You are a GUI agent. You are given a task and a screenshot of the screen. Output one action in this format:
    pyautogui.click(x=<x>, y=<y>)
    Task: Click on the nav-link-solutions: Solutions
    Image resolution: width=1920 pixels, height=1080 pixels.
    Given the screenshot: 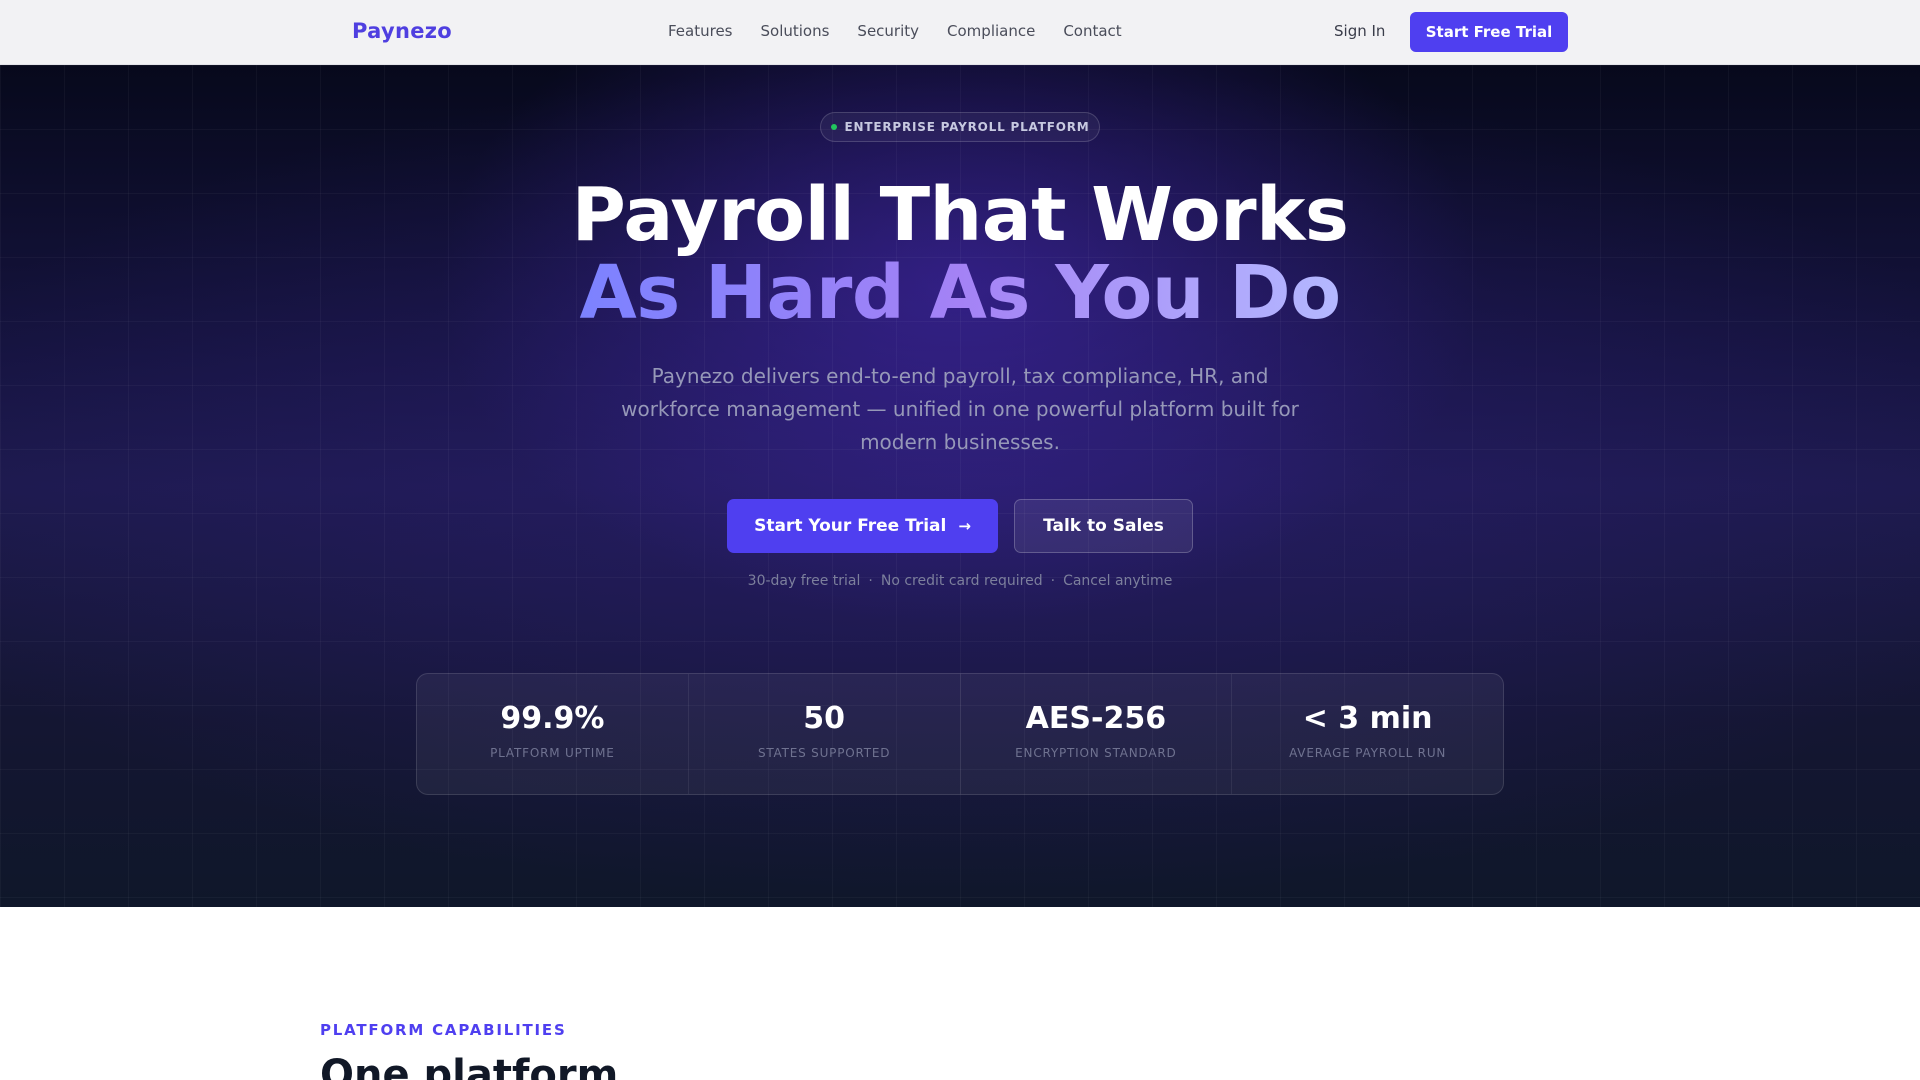 What is the action you would take?
    pyautogui.click(x=795, y=31)
    